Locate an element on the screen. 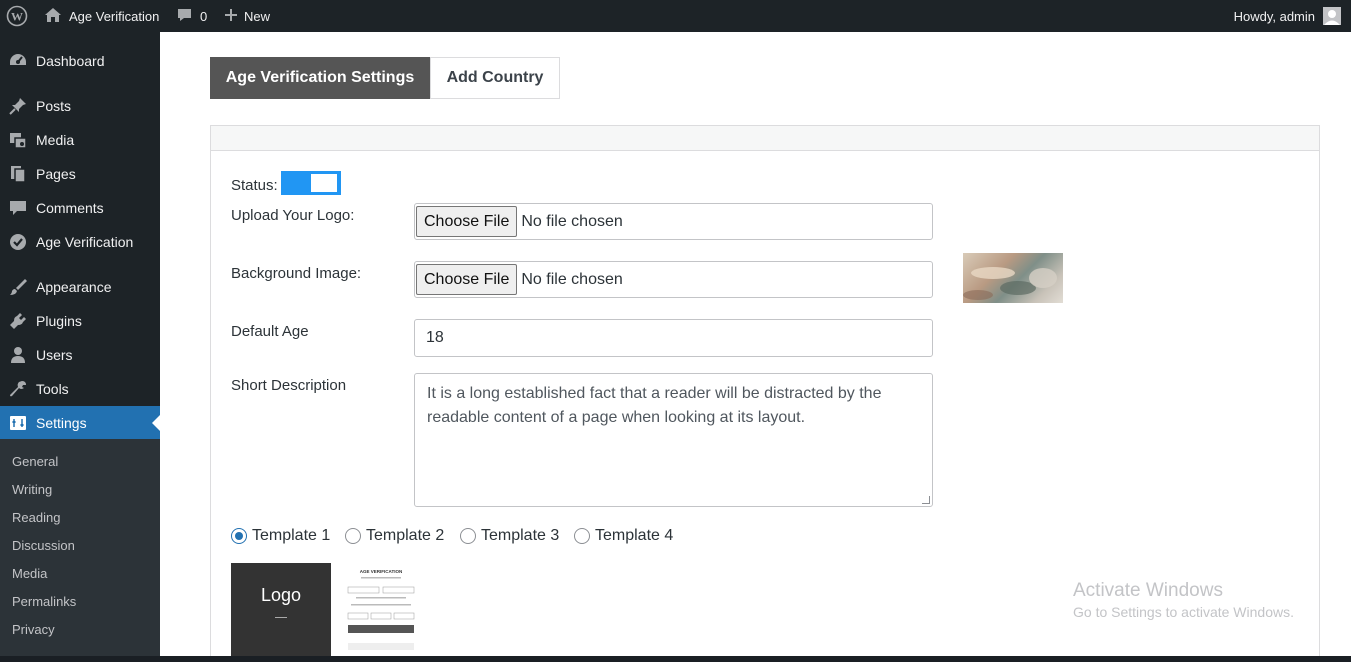 Image resolution: width=1351 pixels, height=662 pixels. menu-settings: Settings is located at coordinates (80, 423).